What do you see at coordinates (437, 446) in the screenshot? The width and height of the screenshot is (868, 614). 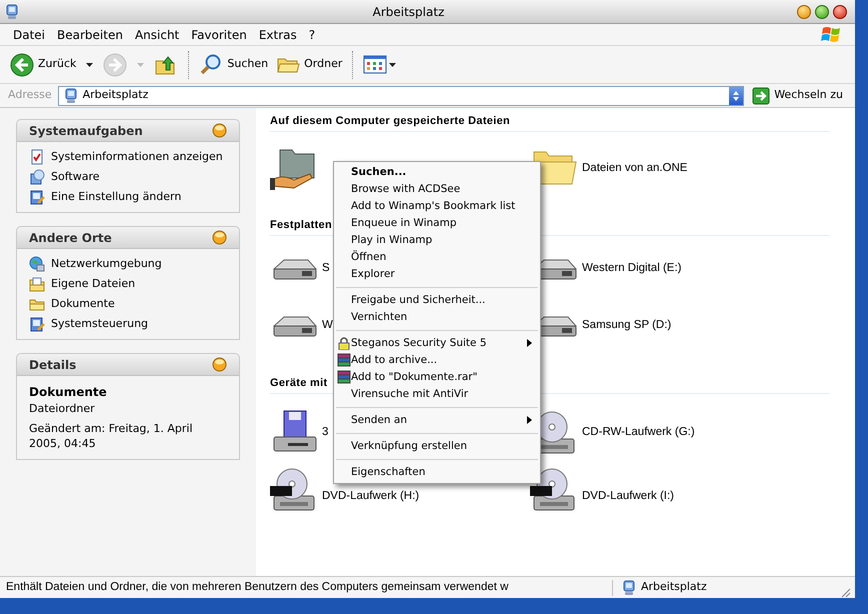 I see `menu-item: Verknüpfung erstellen` at bounding box center [437, 446].